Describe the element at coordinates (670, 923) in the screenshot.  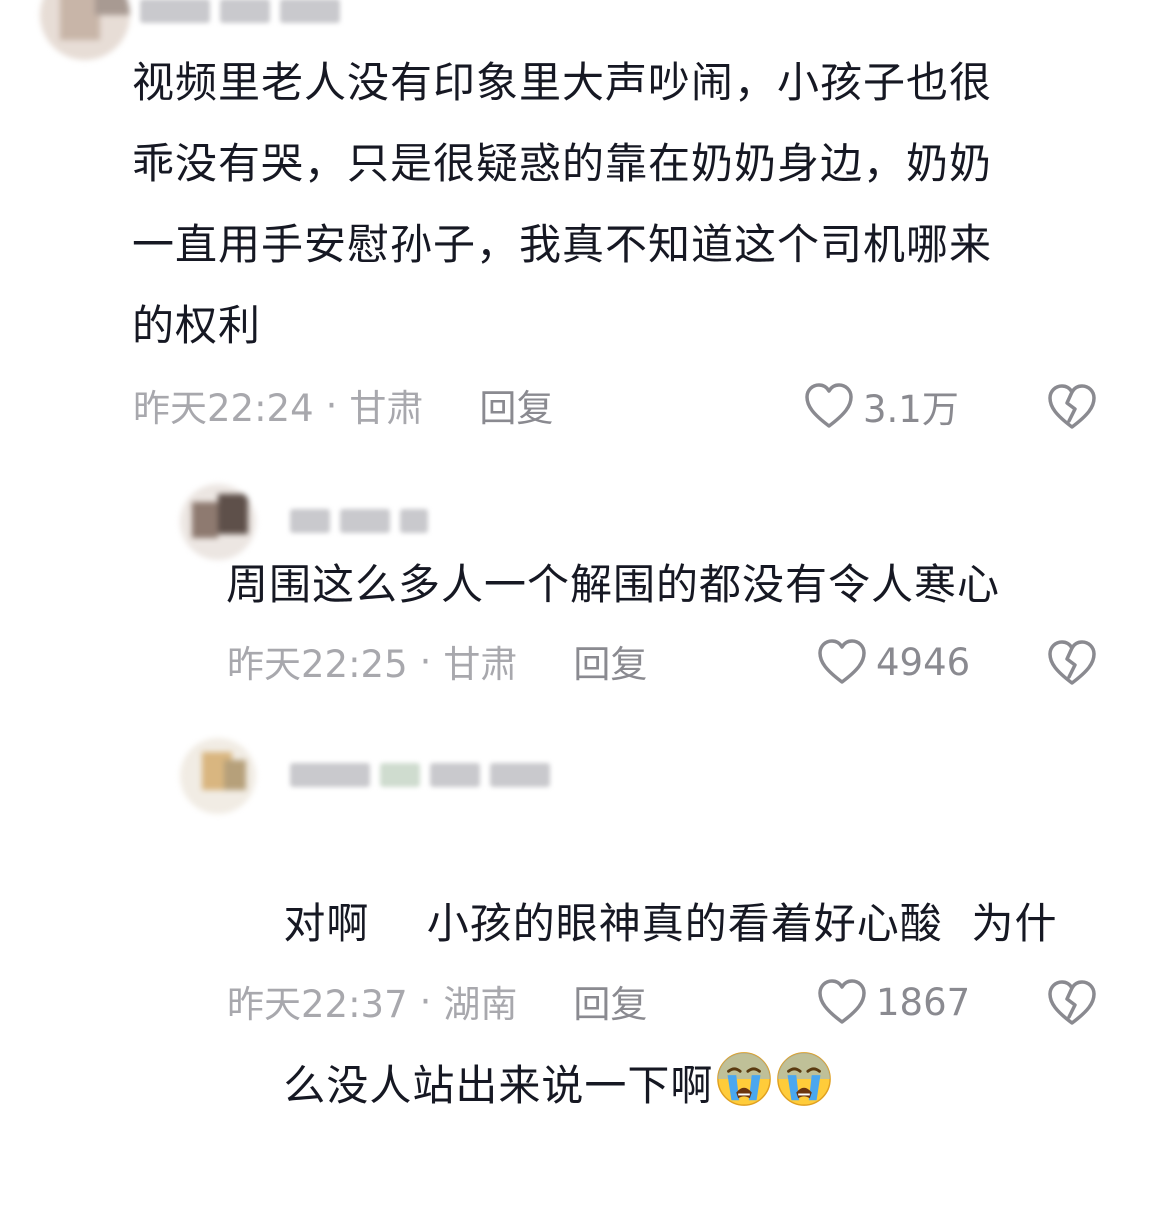
I see `comment-text-line-1: 对啊 小孩的眼神真的看着好心酸 为什` at that location.